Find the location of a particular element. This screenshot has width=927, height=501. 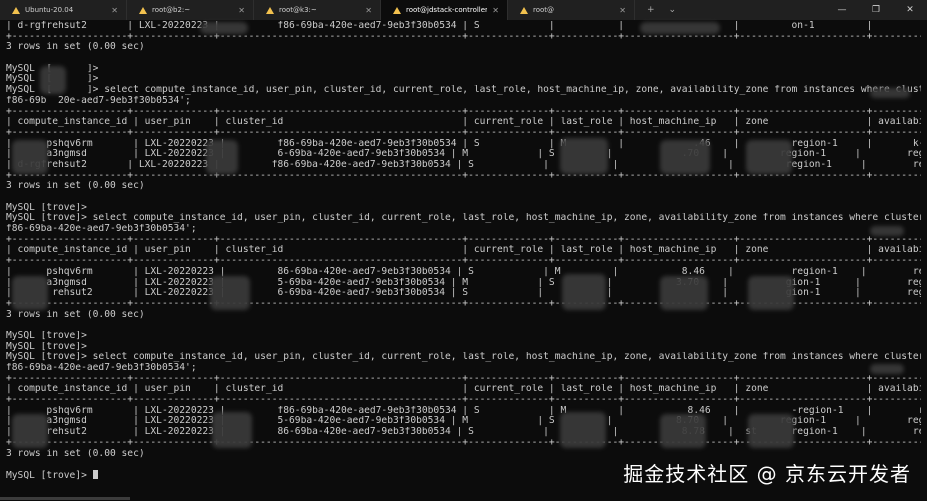

terminal-line: f86-69b 20e-aed7-9eb3f30b0534'; is located at coordinates (98, 100).